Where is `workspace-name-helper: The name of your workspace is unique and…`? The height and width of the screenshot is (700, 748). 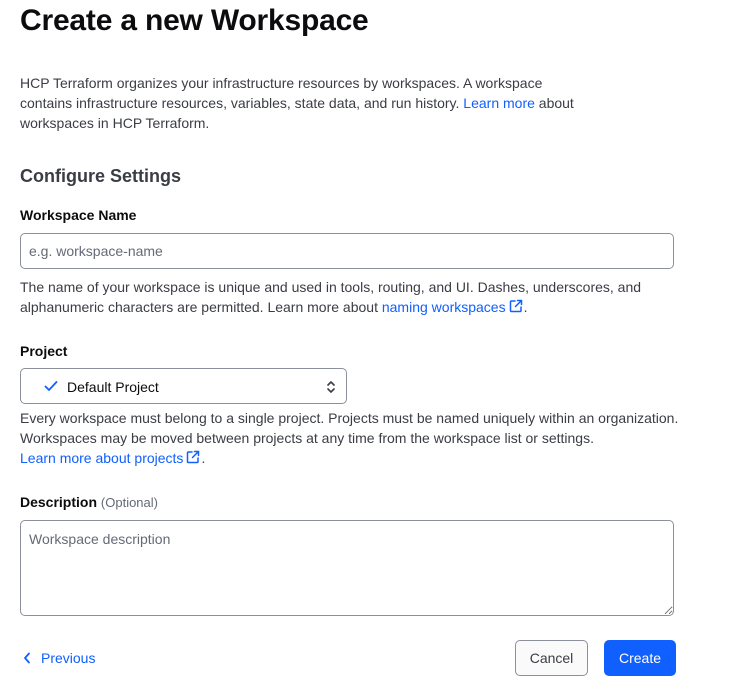 workspace-name-helper: The name of your workspace is unique and… is located at coordinates (340, 297).